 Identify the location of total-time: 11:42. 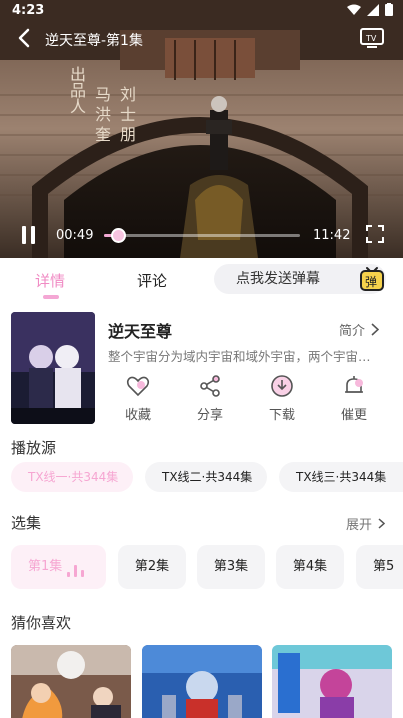
(332, 235).